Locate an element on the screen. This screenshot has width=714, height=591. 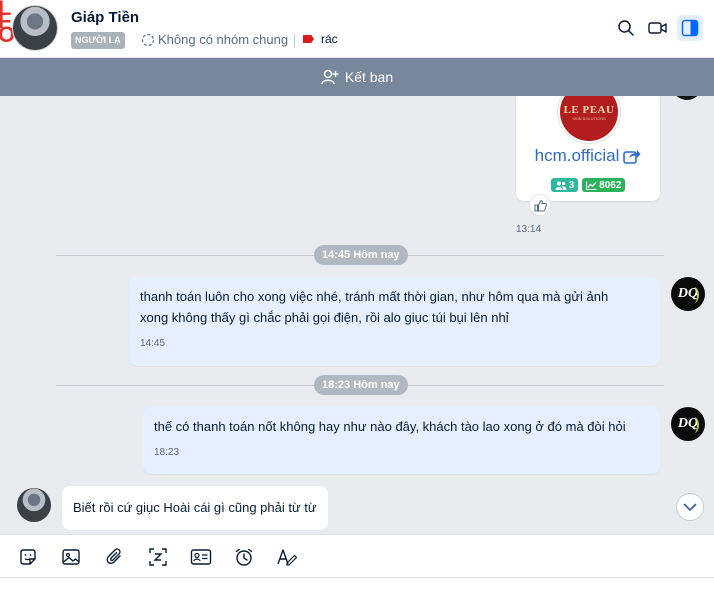
followers-badge: 8062 is located at coordinates (604, 185).